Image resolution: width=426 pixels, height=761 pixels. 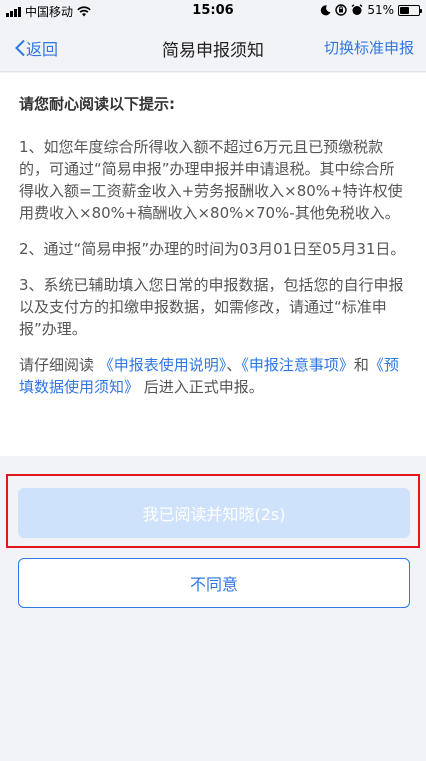 I want to click on battery-icon, so click(x=410, y=10).